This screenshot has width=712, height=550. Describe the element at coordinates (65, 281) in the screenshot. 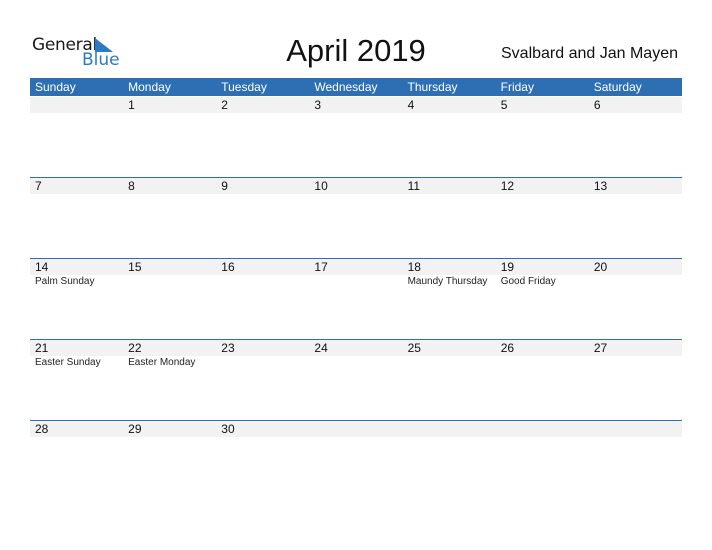

I see `holiday-label: Palm Sunday` at that location.